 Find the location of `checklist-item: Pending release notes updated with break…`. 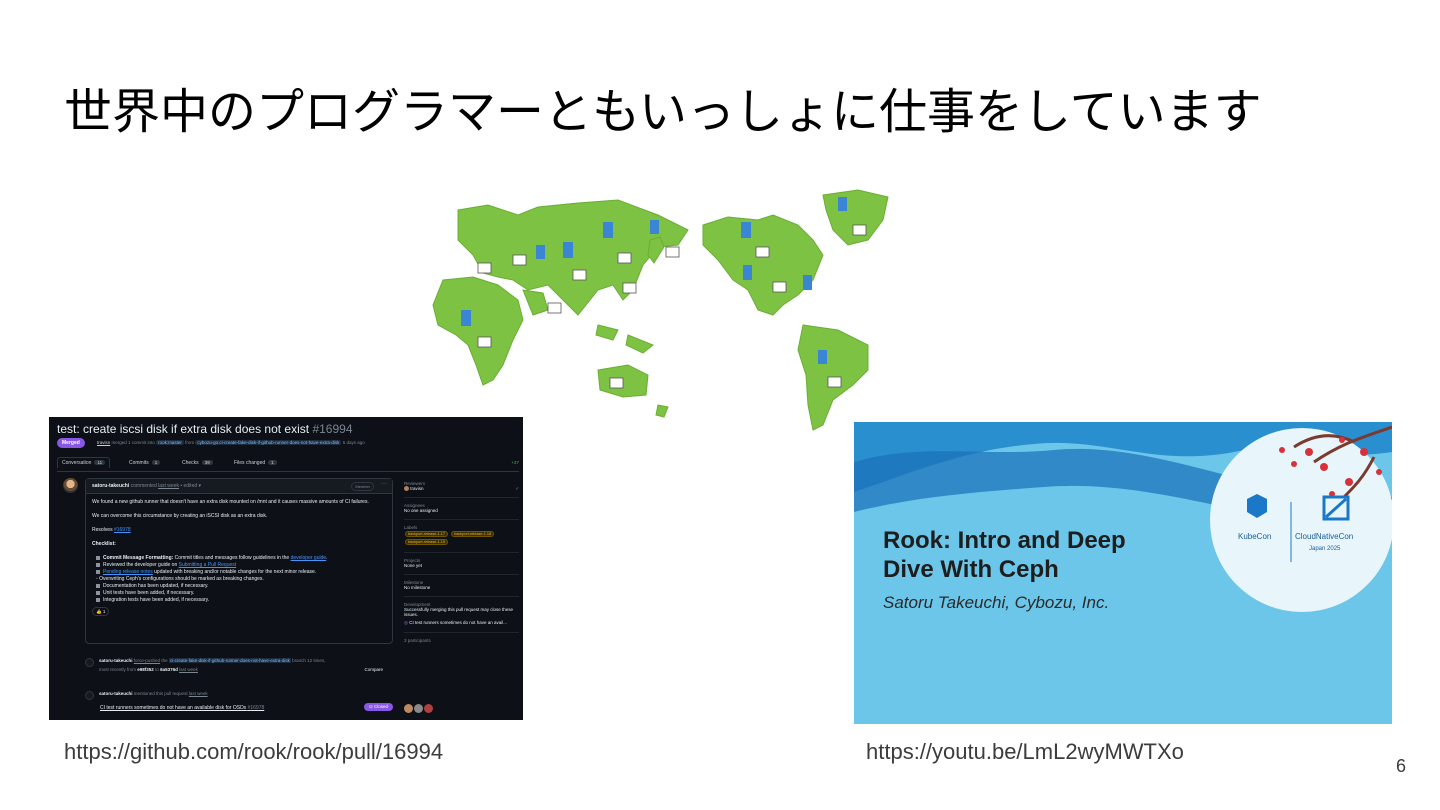

checklist-item: Pending release notes updated with break… is located at coordinates (242, 572).